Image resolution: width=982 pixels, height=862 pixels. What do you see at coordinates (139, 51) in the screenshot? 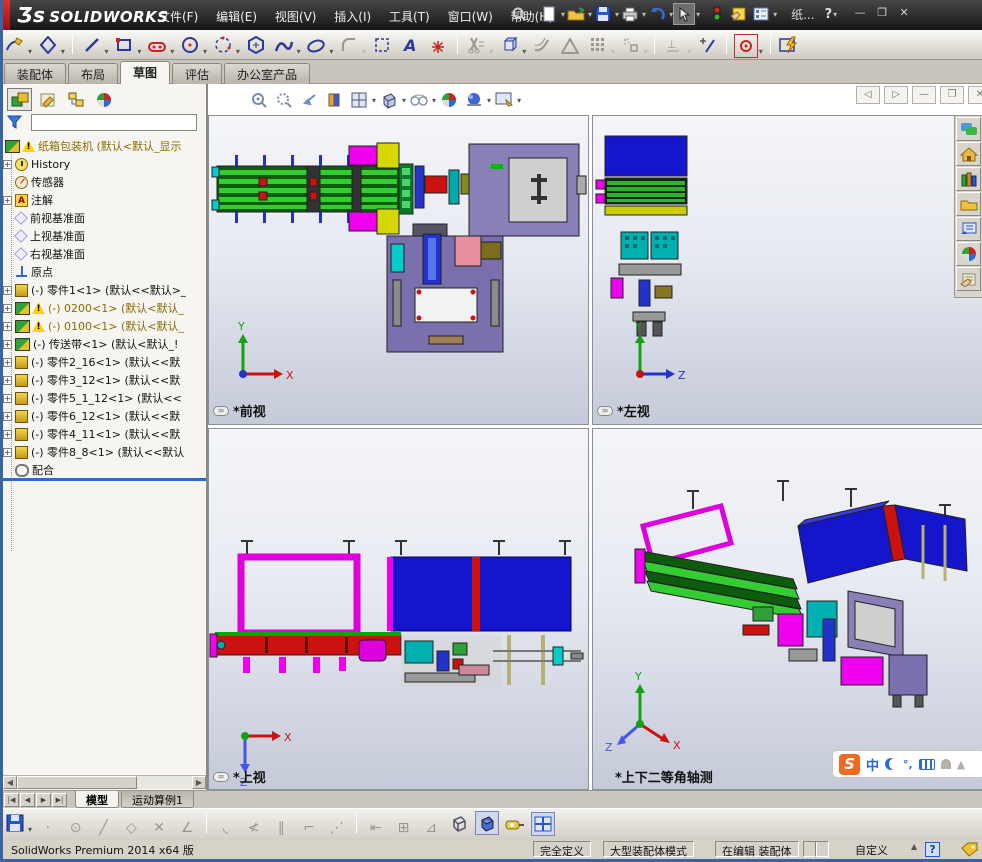
I see `rectangle-caret: ▾` at bounding box center [139, 51].